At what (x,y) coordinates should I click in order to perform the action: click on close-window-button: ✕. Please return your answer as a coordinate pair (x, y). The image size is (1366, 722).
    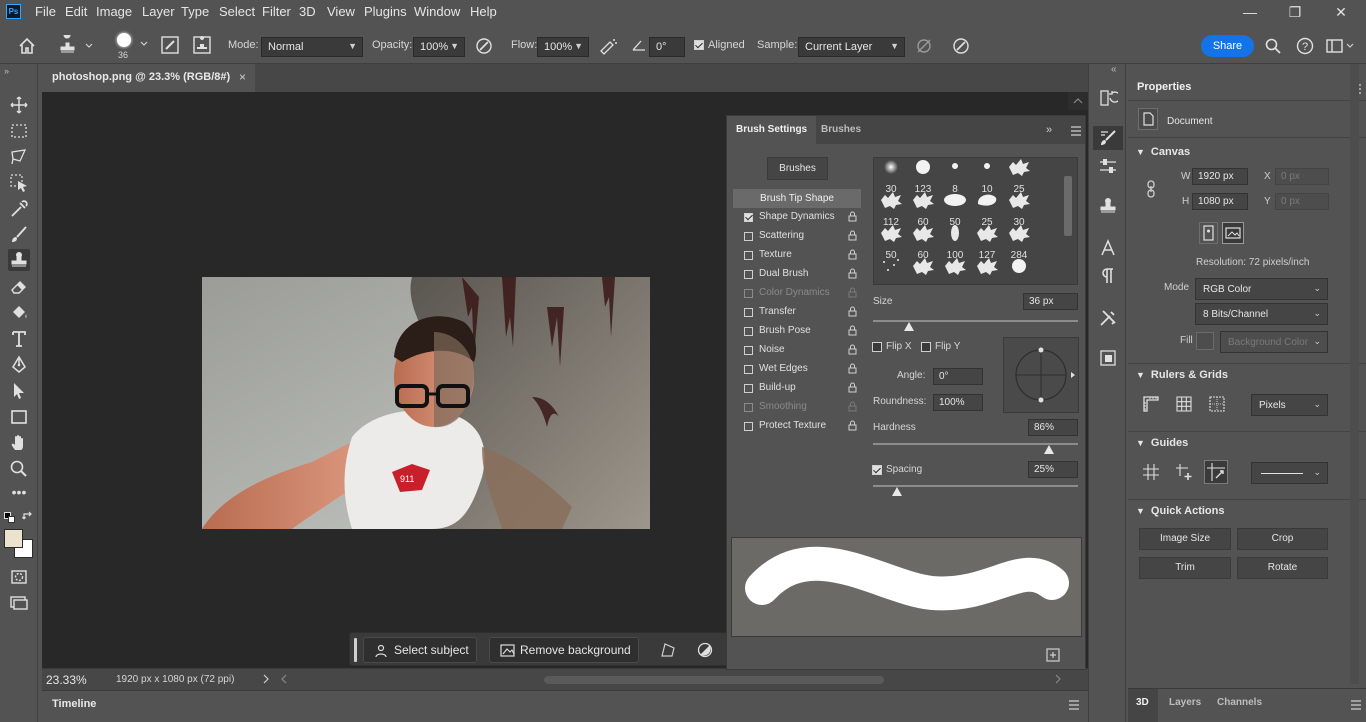
    Looking at the image, I should click on (1341, 12).